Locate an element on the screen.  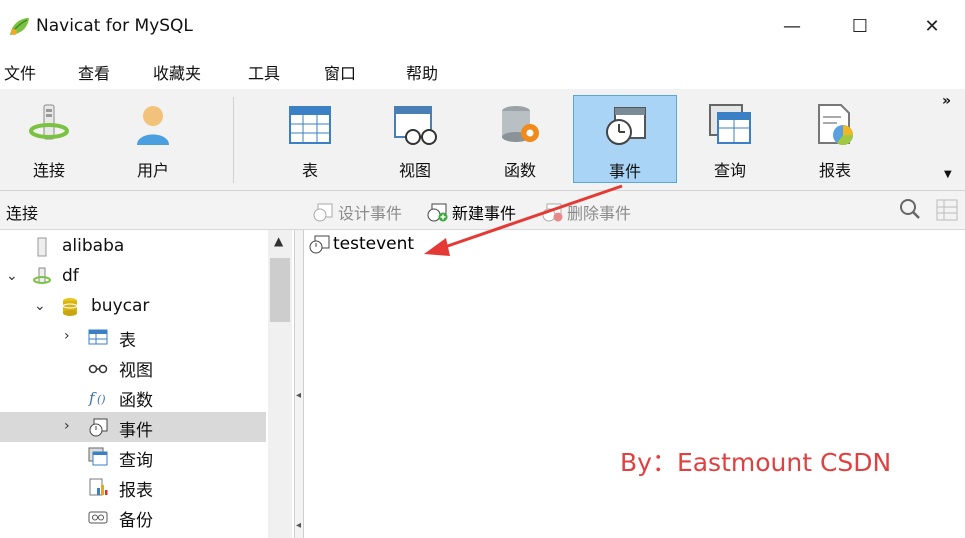
design-event-label: 设计事件 is located at coordinates (370, 213).